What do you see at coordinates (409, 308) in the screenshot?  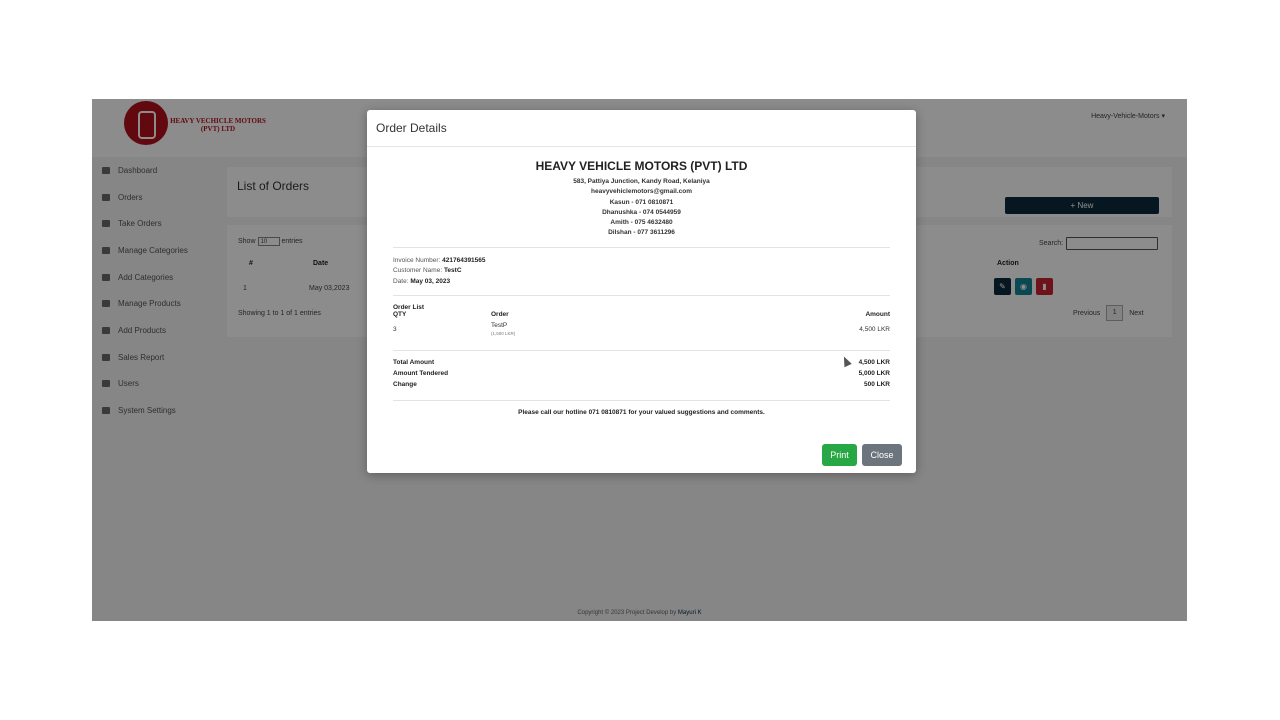 I see `order-list-title: Order List` at bounding box center [409, 308].